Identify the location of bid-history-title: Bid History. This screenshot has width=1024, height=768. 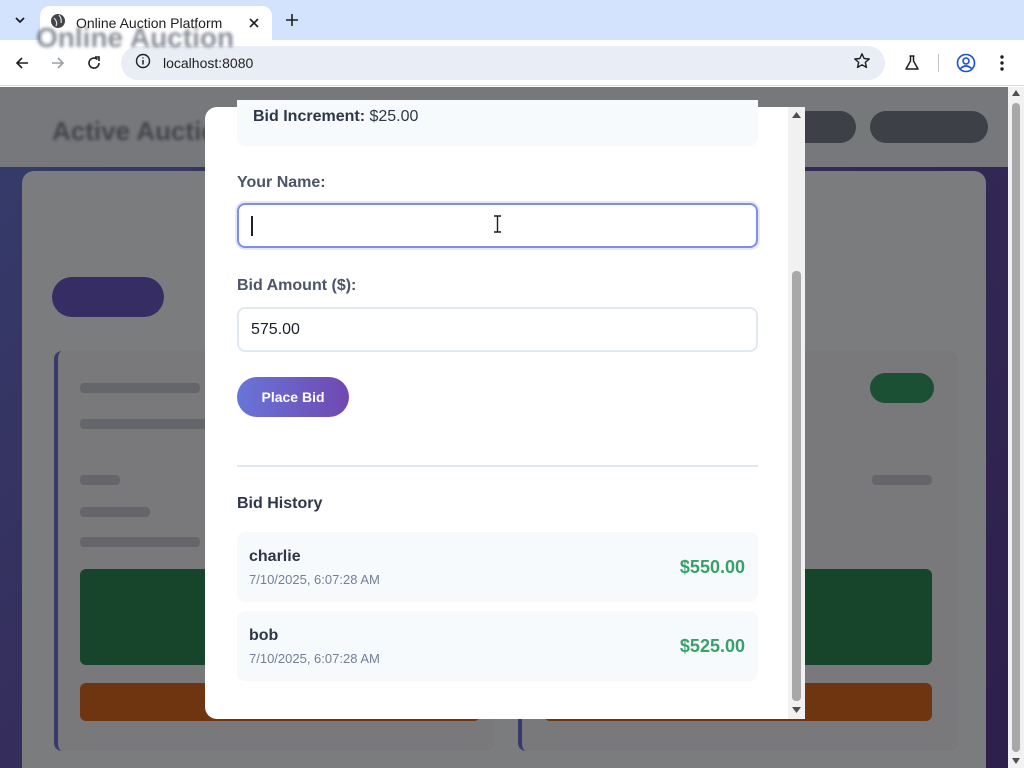
(280, 503).